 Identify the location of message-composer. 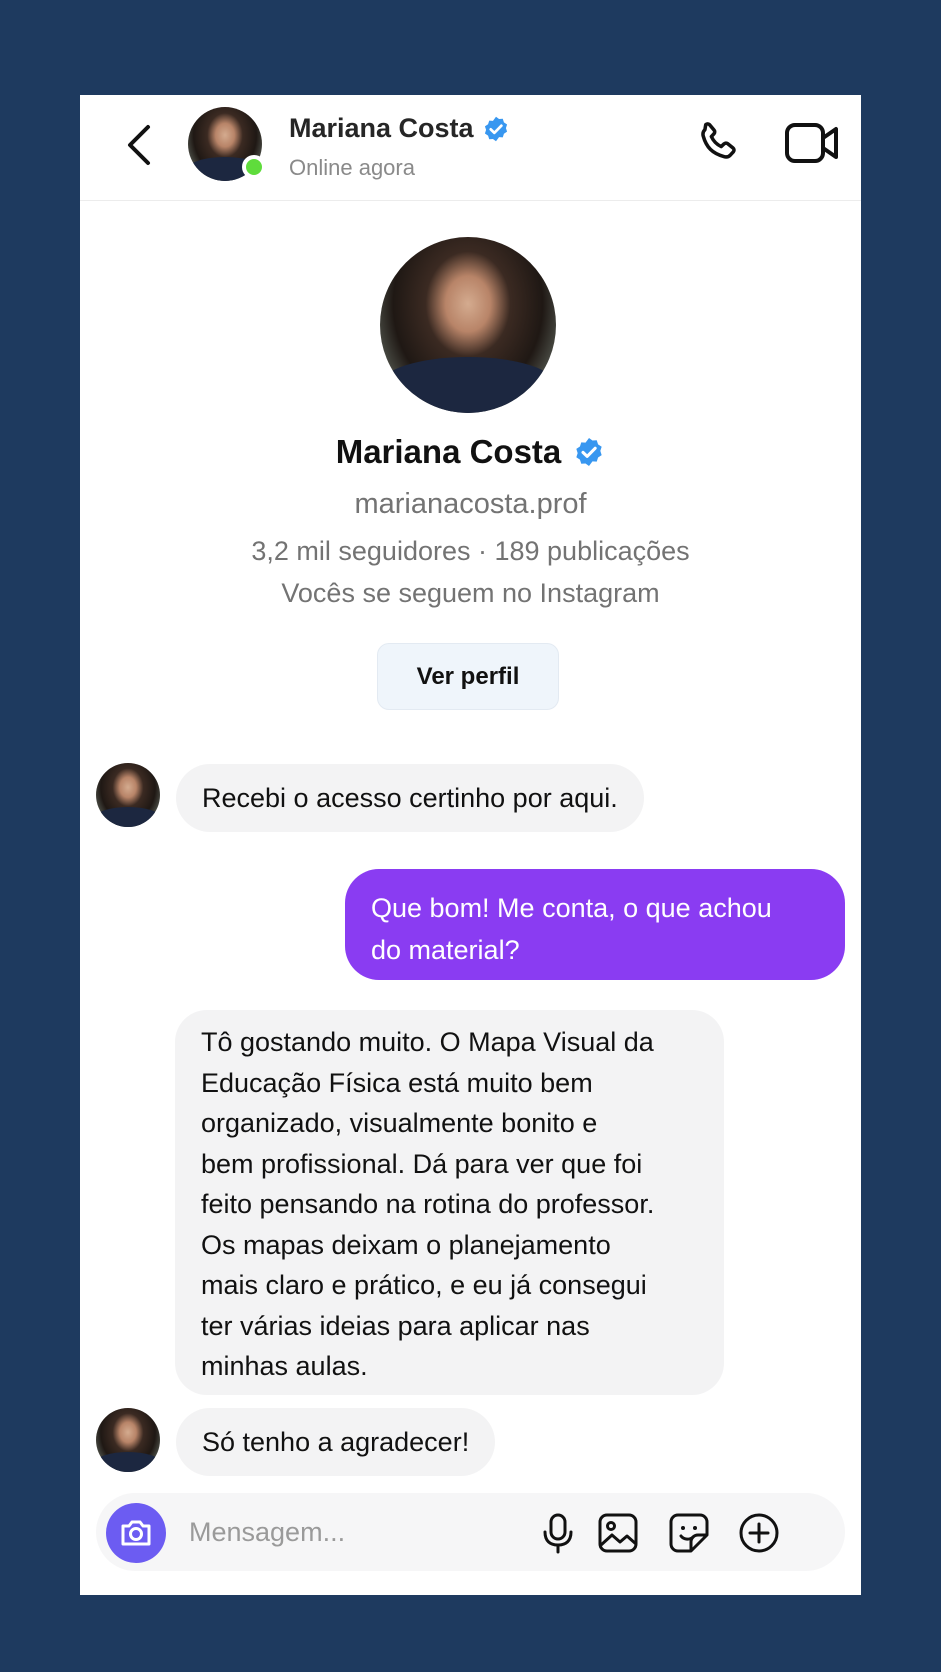
(470, 1532).